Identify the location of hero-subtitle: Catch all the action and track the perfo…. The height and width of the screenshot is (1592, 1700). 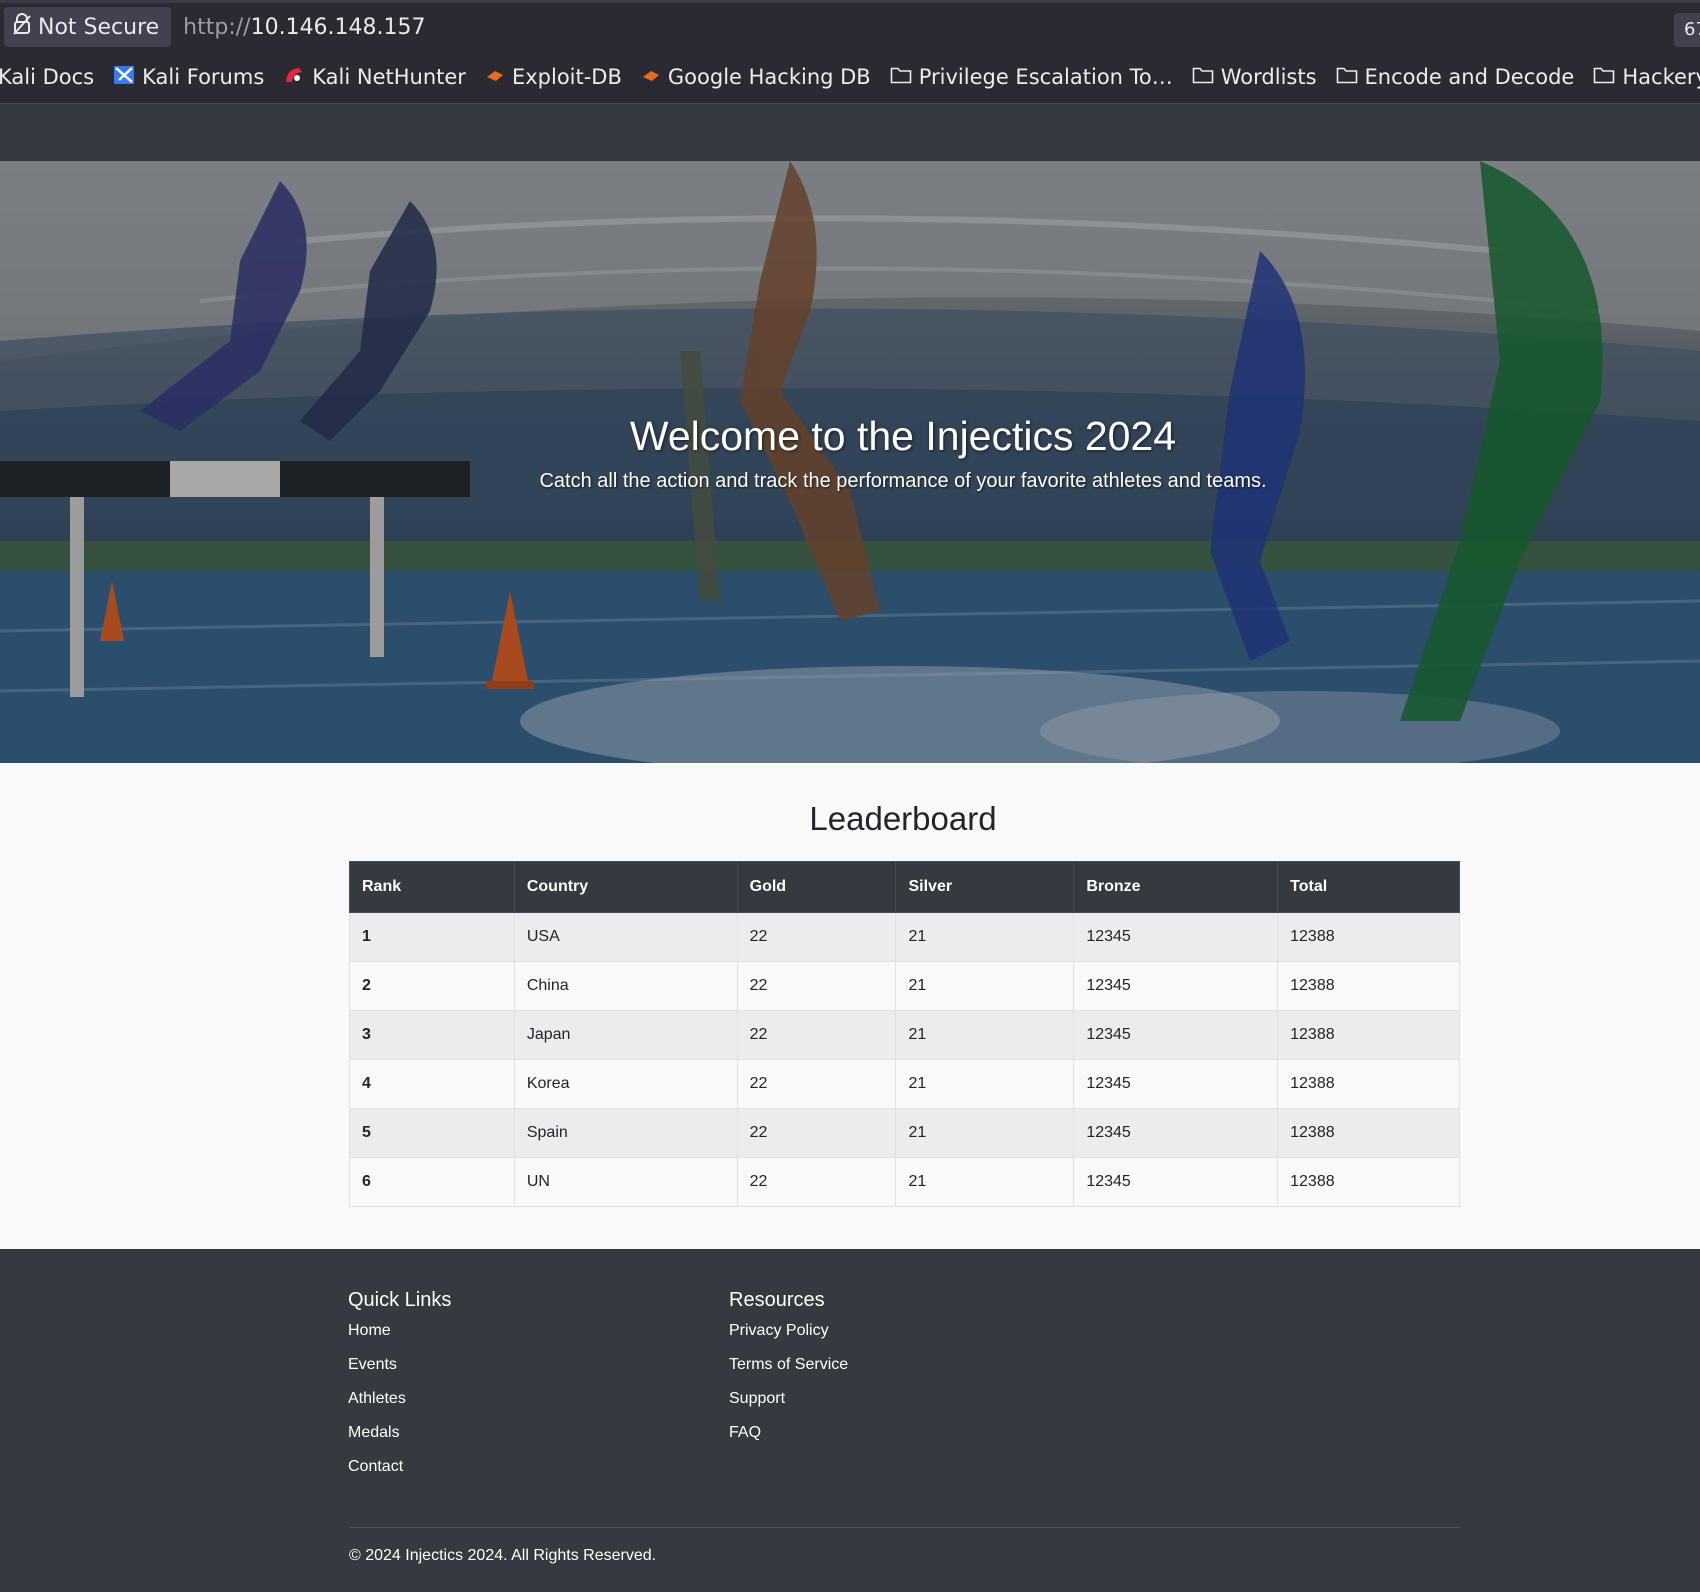
(903, 481).